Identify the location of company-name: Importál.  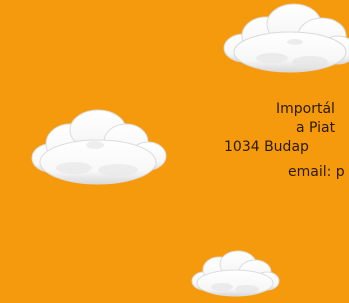
(305, 109).